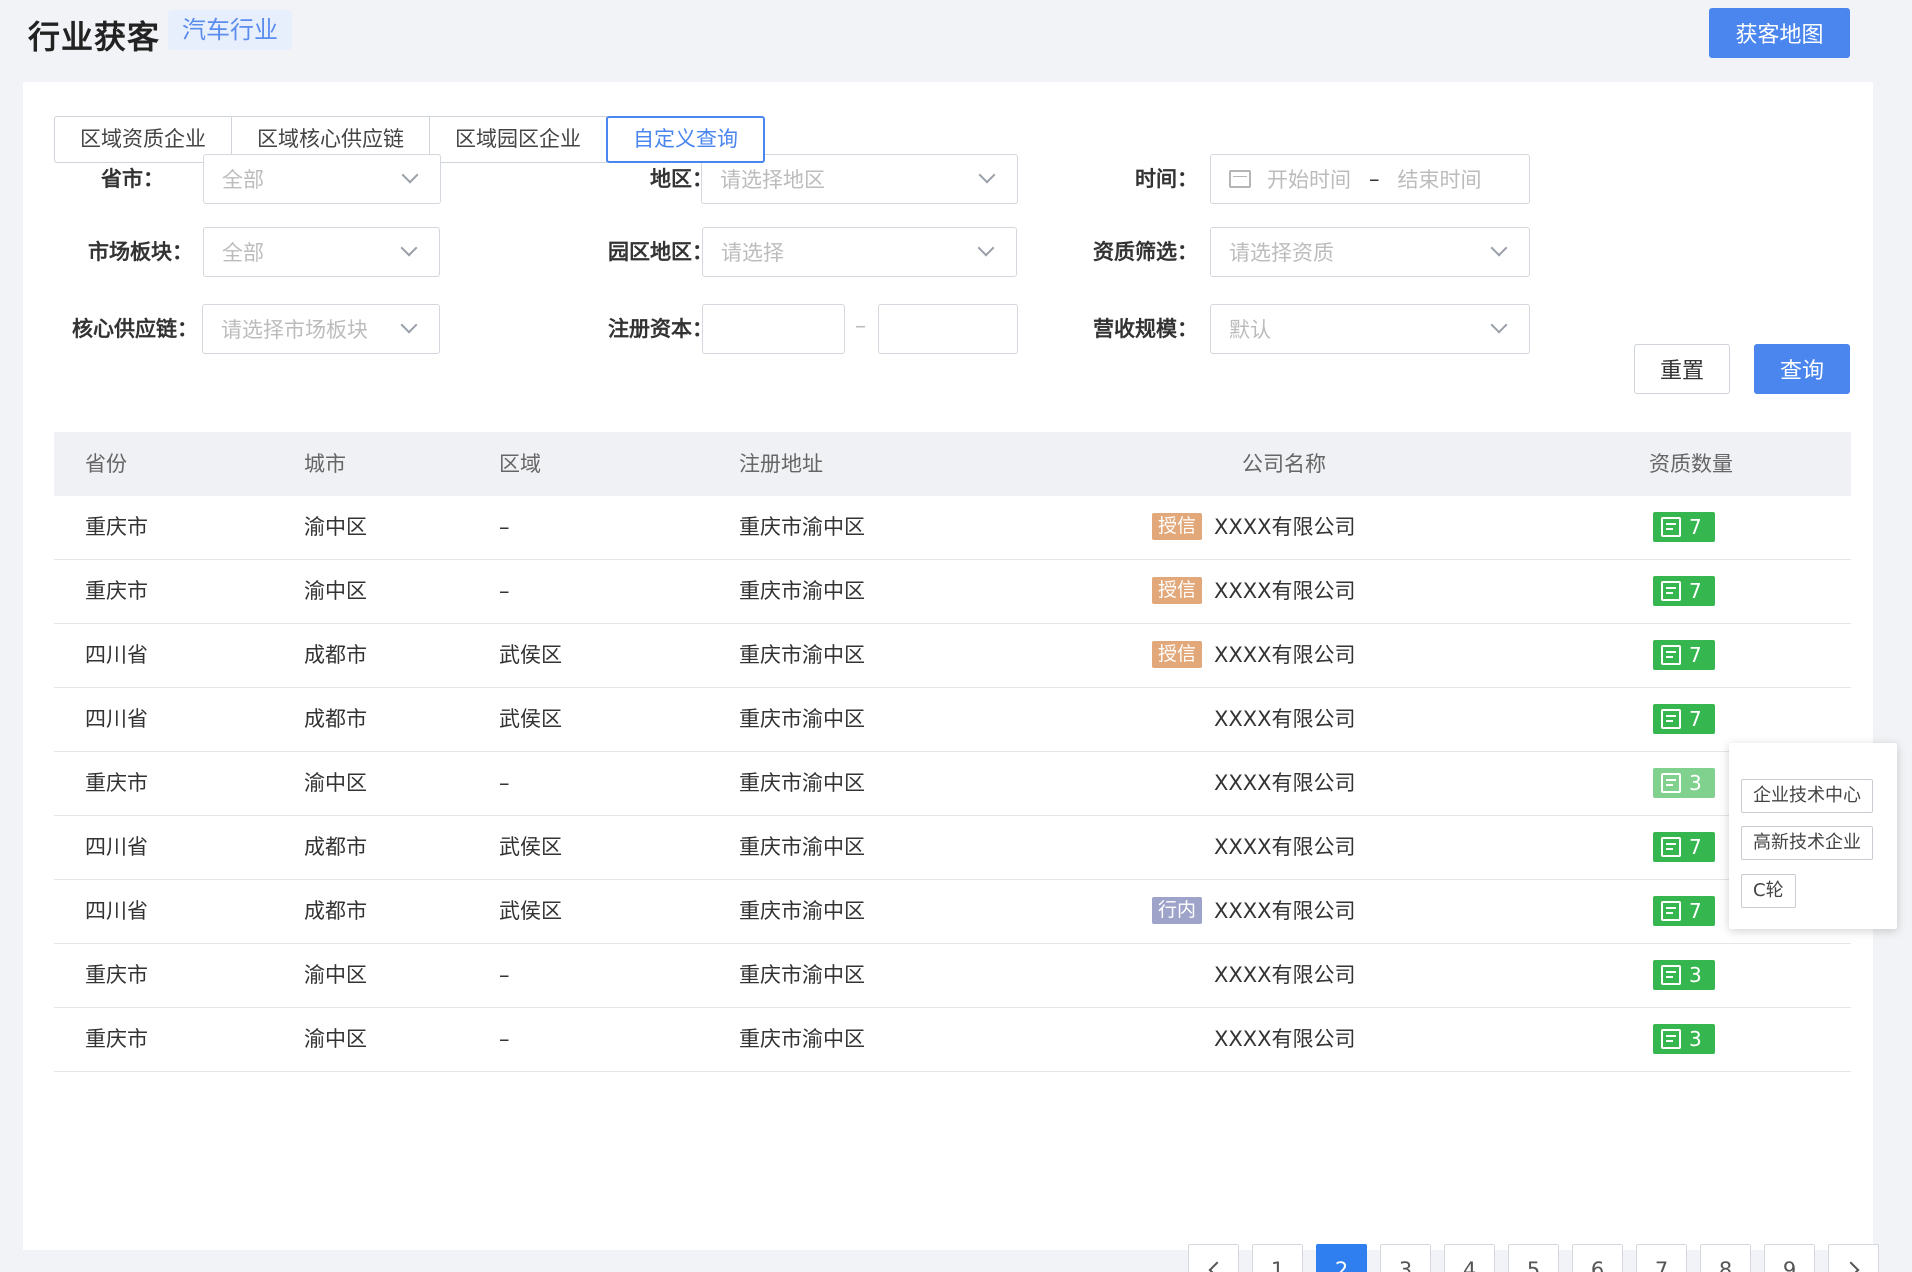 The height and width of the screenshot is (1272, 1912). I want to click on page-title: 行业获客, so click(94, 37).